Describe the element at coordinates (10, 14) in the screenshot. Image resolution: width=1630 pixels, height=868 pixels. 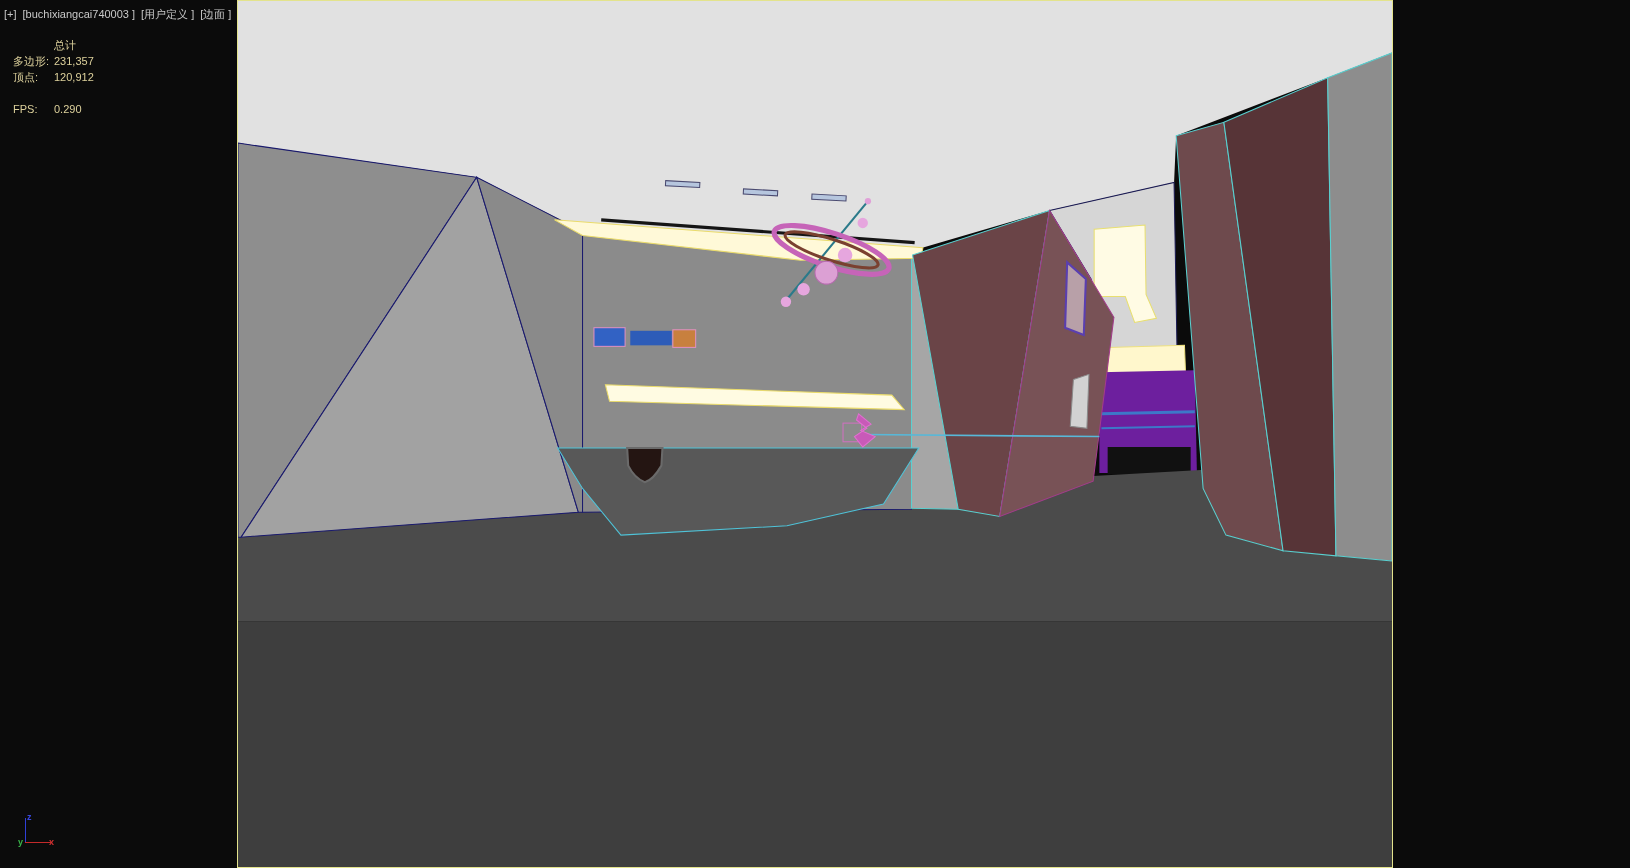
I see `viewport-menu-label: [+]` at that location.